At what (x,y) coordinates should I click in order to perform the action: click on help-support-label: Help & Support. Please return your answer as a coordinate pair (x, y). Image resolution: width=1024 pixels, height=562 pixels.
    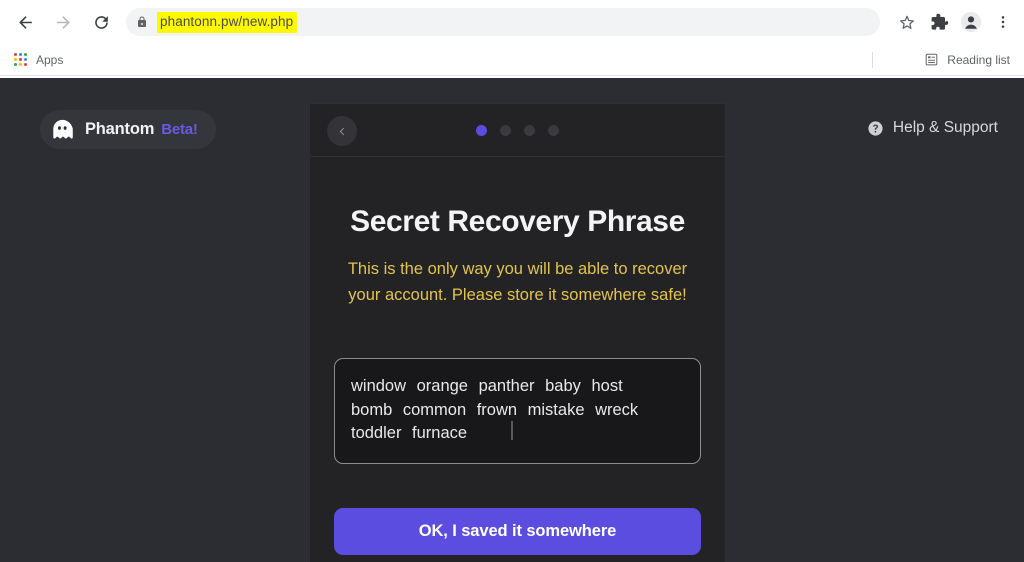
    Looking at the image, I should click on (945, 127).